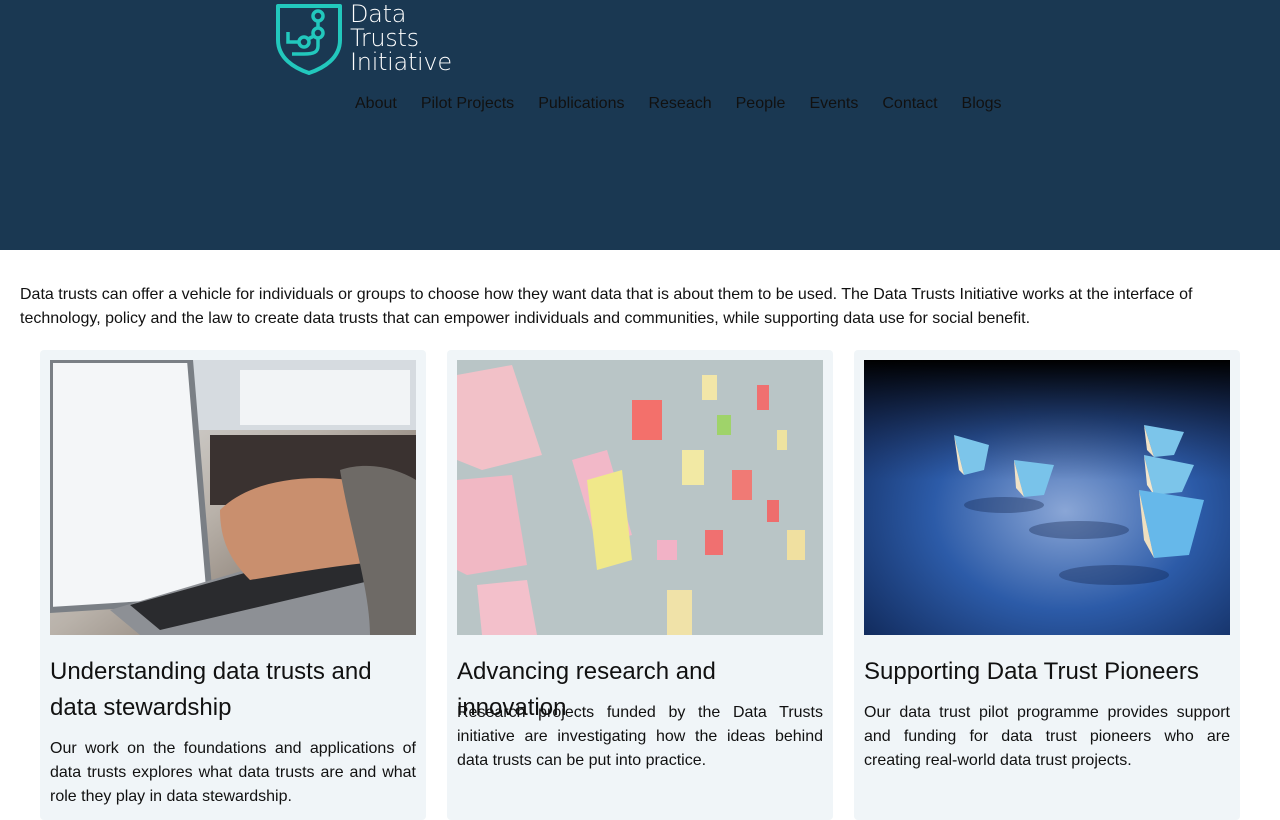 The width and height of the screenshot is (1280, 820). I want to click on card-image-sticky-notes, so click(640, 497).